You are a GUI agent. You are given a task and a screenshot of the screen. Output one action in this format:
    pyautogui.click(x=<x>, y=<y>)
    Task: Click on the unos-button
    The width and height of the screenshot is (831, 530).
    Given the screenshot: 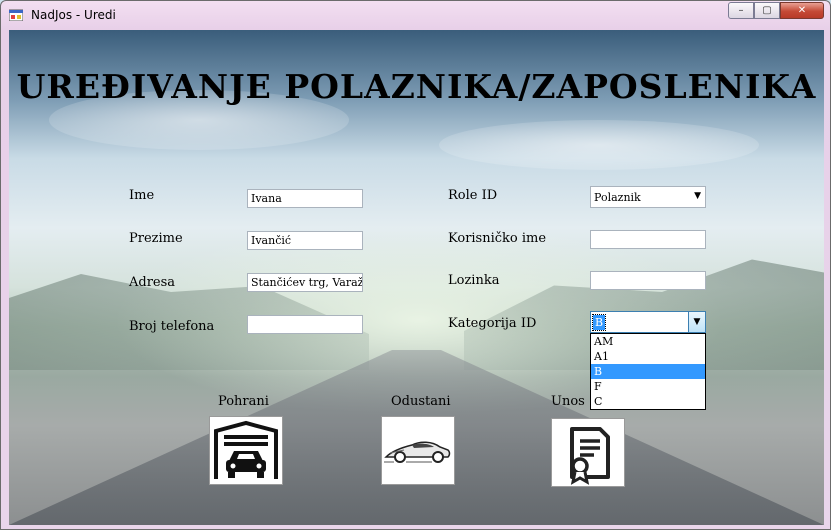 What is the action you would take?
    pyautogui.click(x=588, y=452)
    